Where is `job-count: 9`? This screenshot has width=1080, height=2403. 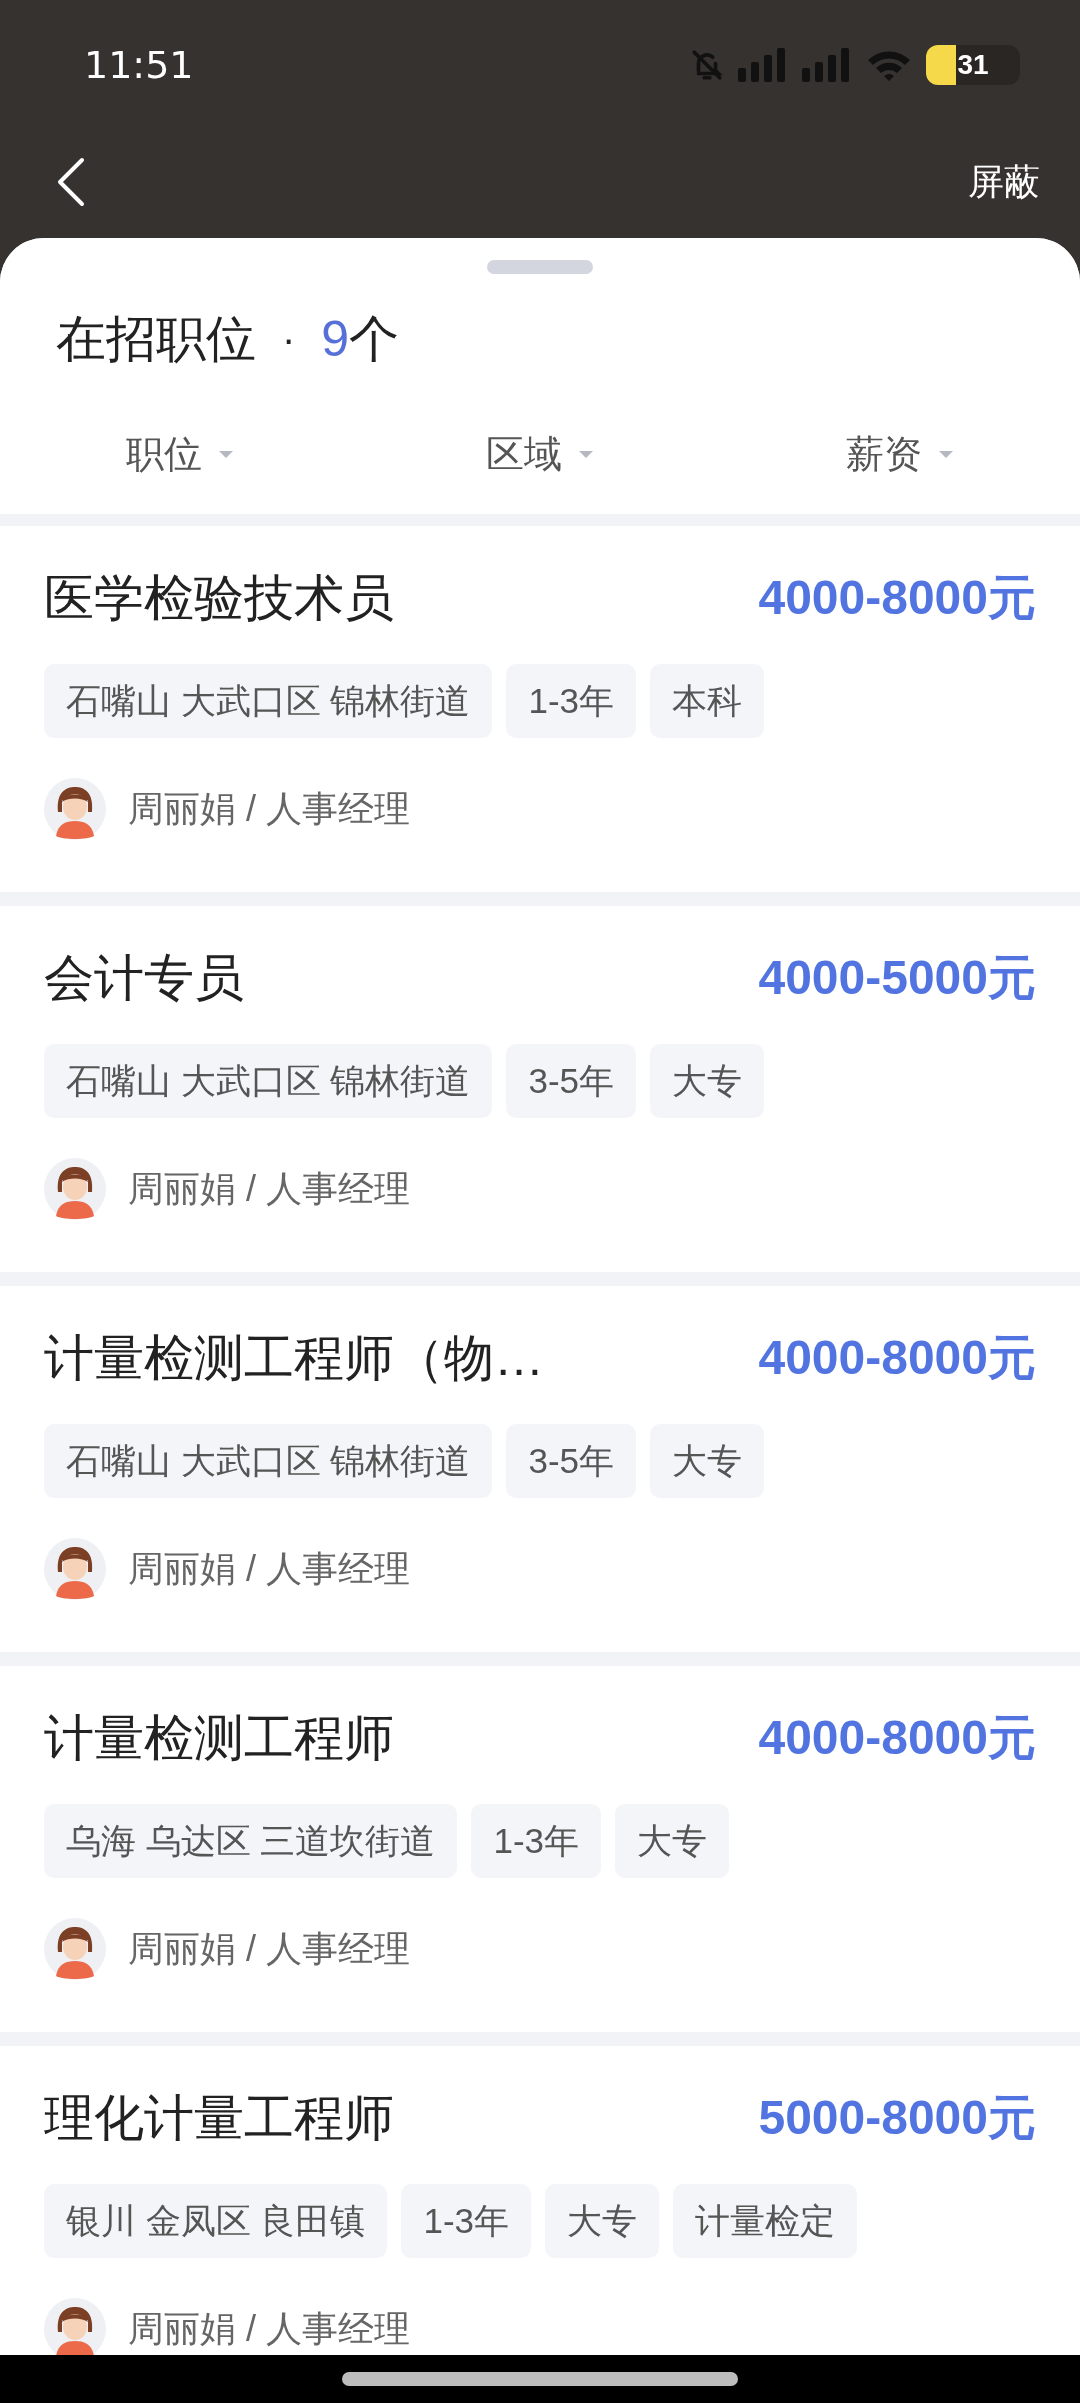 job-count: 9 is located at coordinates (335, 339).